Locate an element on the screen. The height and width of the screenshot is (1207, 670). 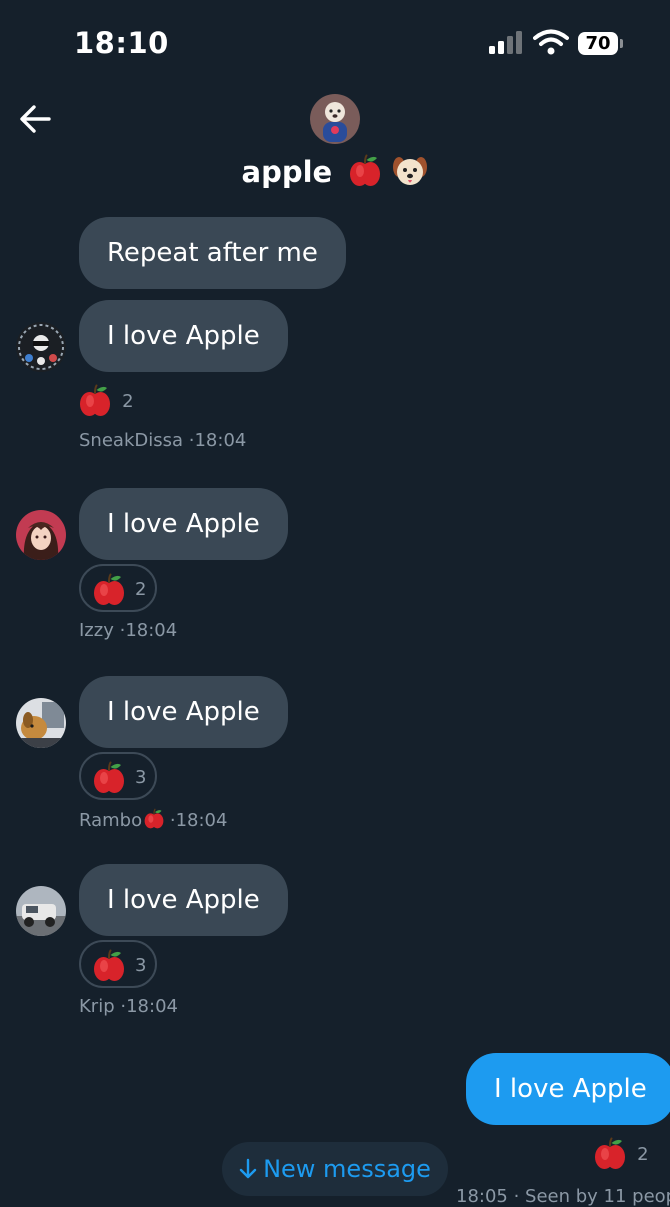
avatar-krip is located at coordinates (41, 911).